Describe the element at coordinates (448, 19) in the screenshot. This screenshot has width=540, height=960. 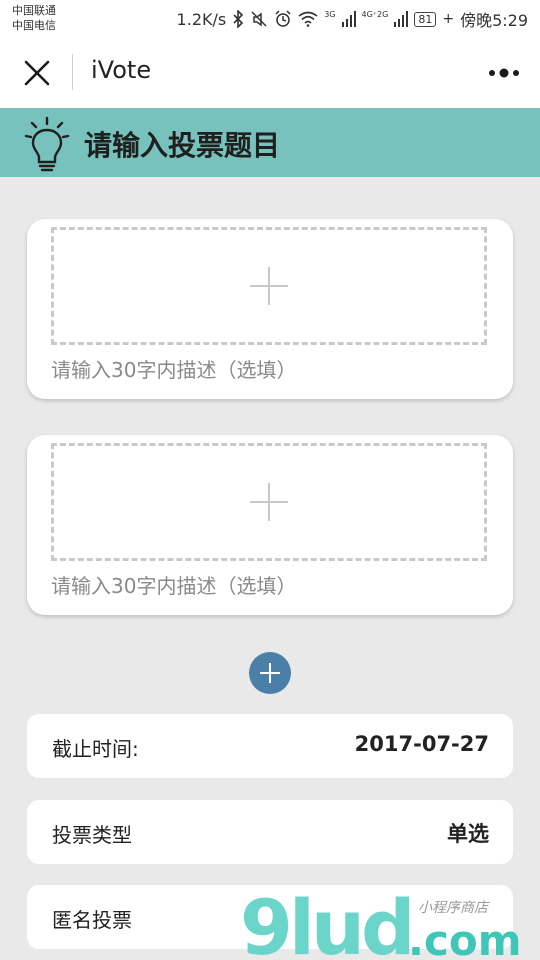
I see `charging-icon: +` at that location.